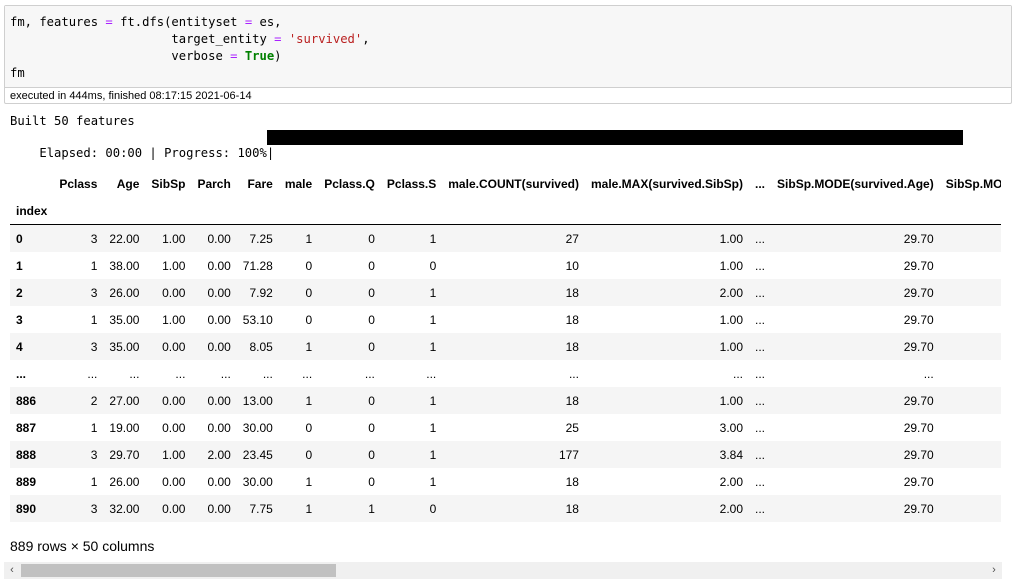  I want to click on table-row: 1 1 38.00 1.00 0.00 71.28 0 0 0 10 1.00... 29.70, so click(505, 265).